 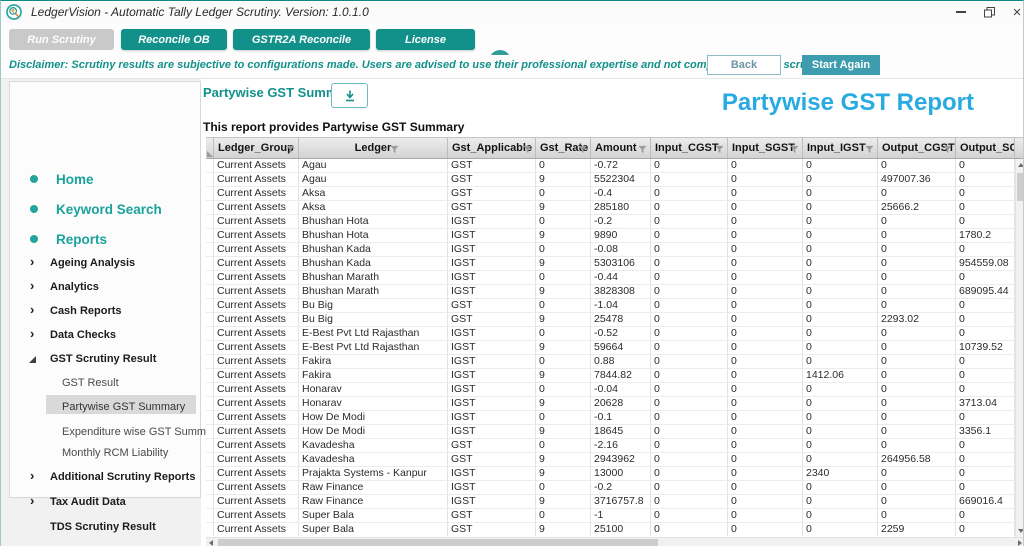 What do you see at coordinates (105, 287) in the screenshot?
I see `tree-item-analytics: › Analytics` at bounding box center [105, 287].